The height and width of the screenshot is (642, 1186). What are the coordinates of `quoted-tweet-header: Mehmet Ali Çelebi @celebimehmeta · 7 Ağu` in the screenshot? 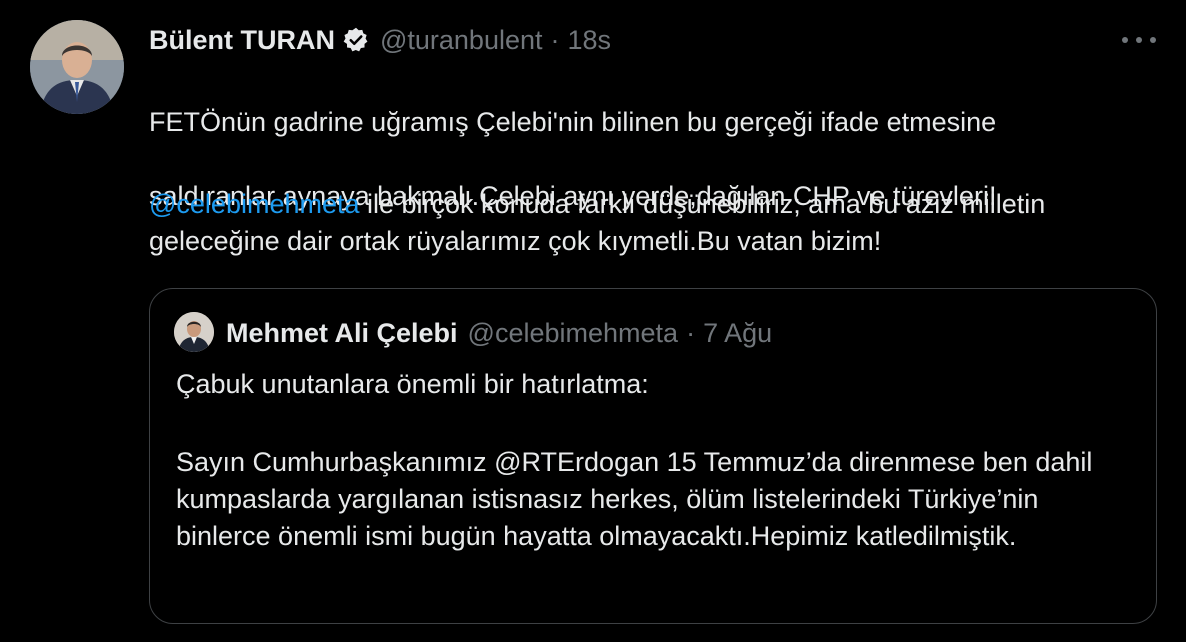 It's located at (499, 333).